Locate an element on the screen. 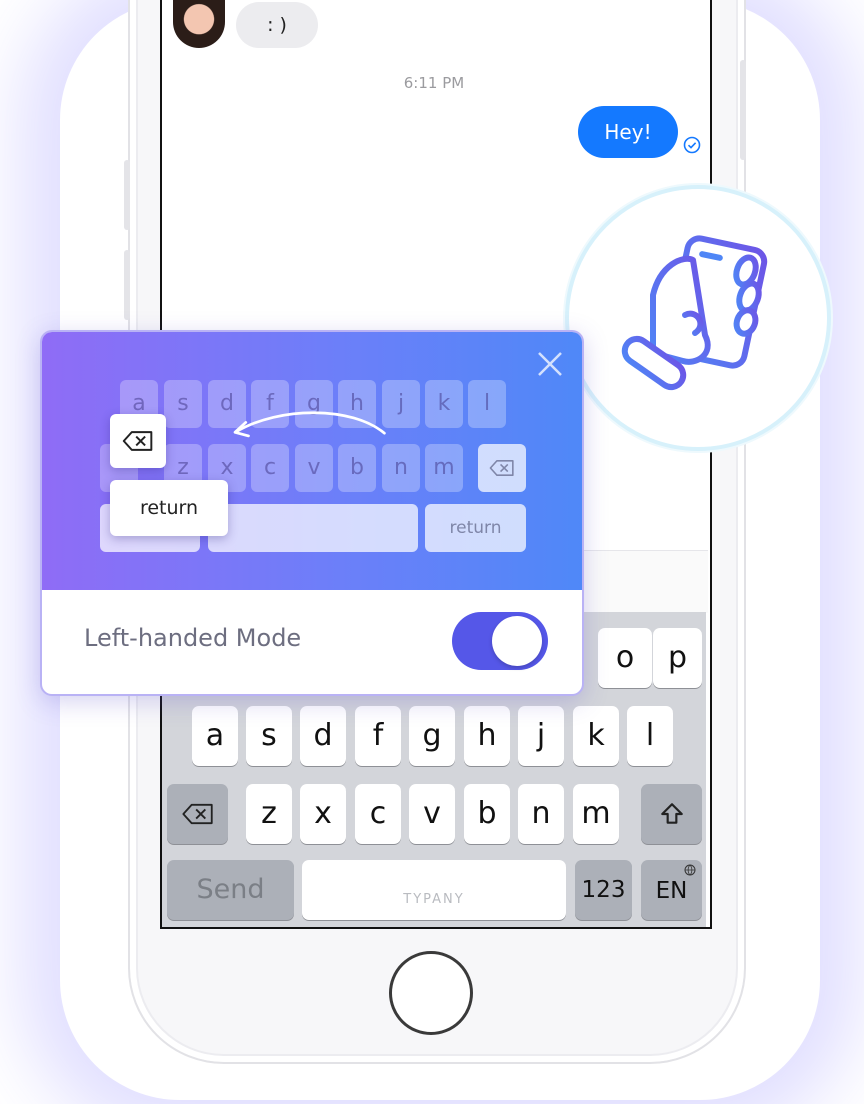  key-h: h is located at coordinates (487, 736).